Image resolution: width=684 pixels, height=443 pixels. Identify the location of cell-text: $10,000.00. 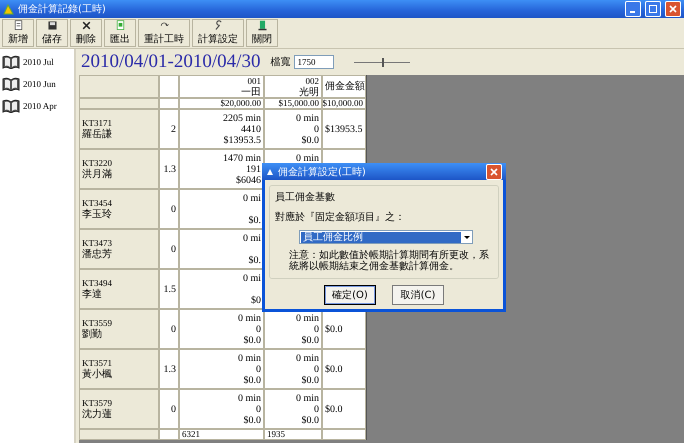
(342, 103).